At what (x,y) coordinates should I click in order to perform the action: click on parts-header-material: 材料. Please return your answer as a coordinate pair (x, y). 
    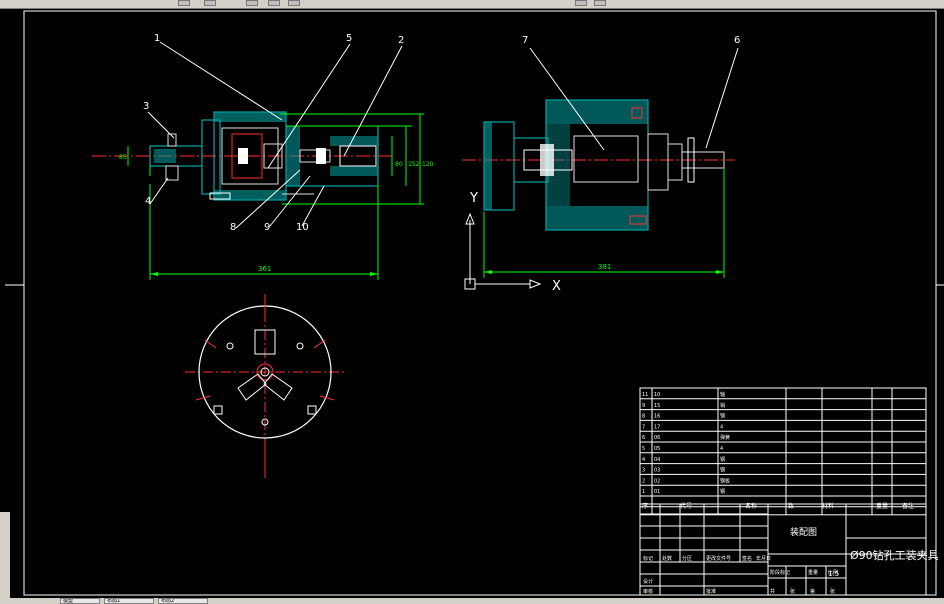
    Looking at the image, I should click on (828, 506).